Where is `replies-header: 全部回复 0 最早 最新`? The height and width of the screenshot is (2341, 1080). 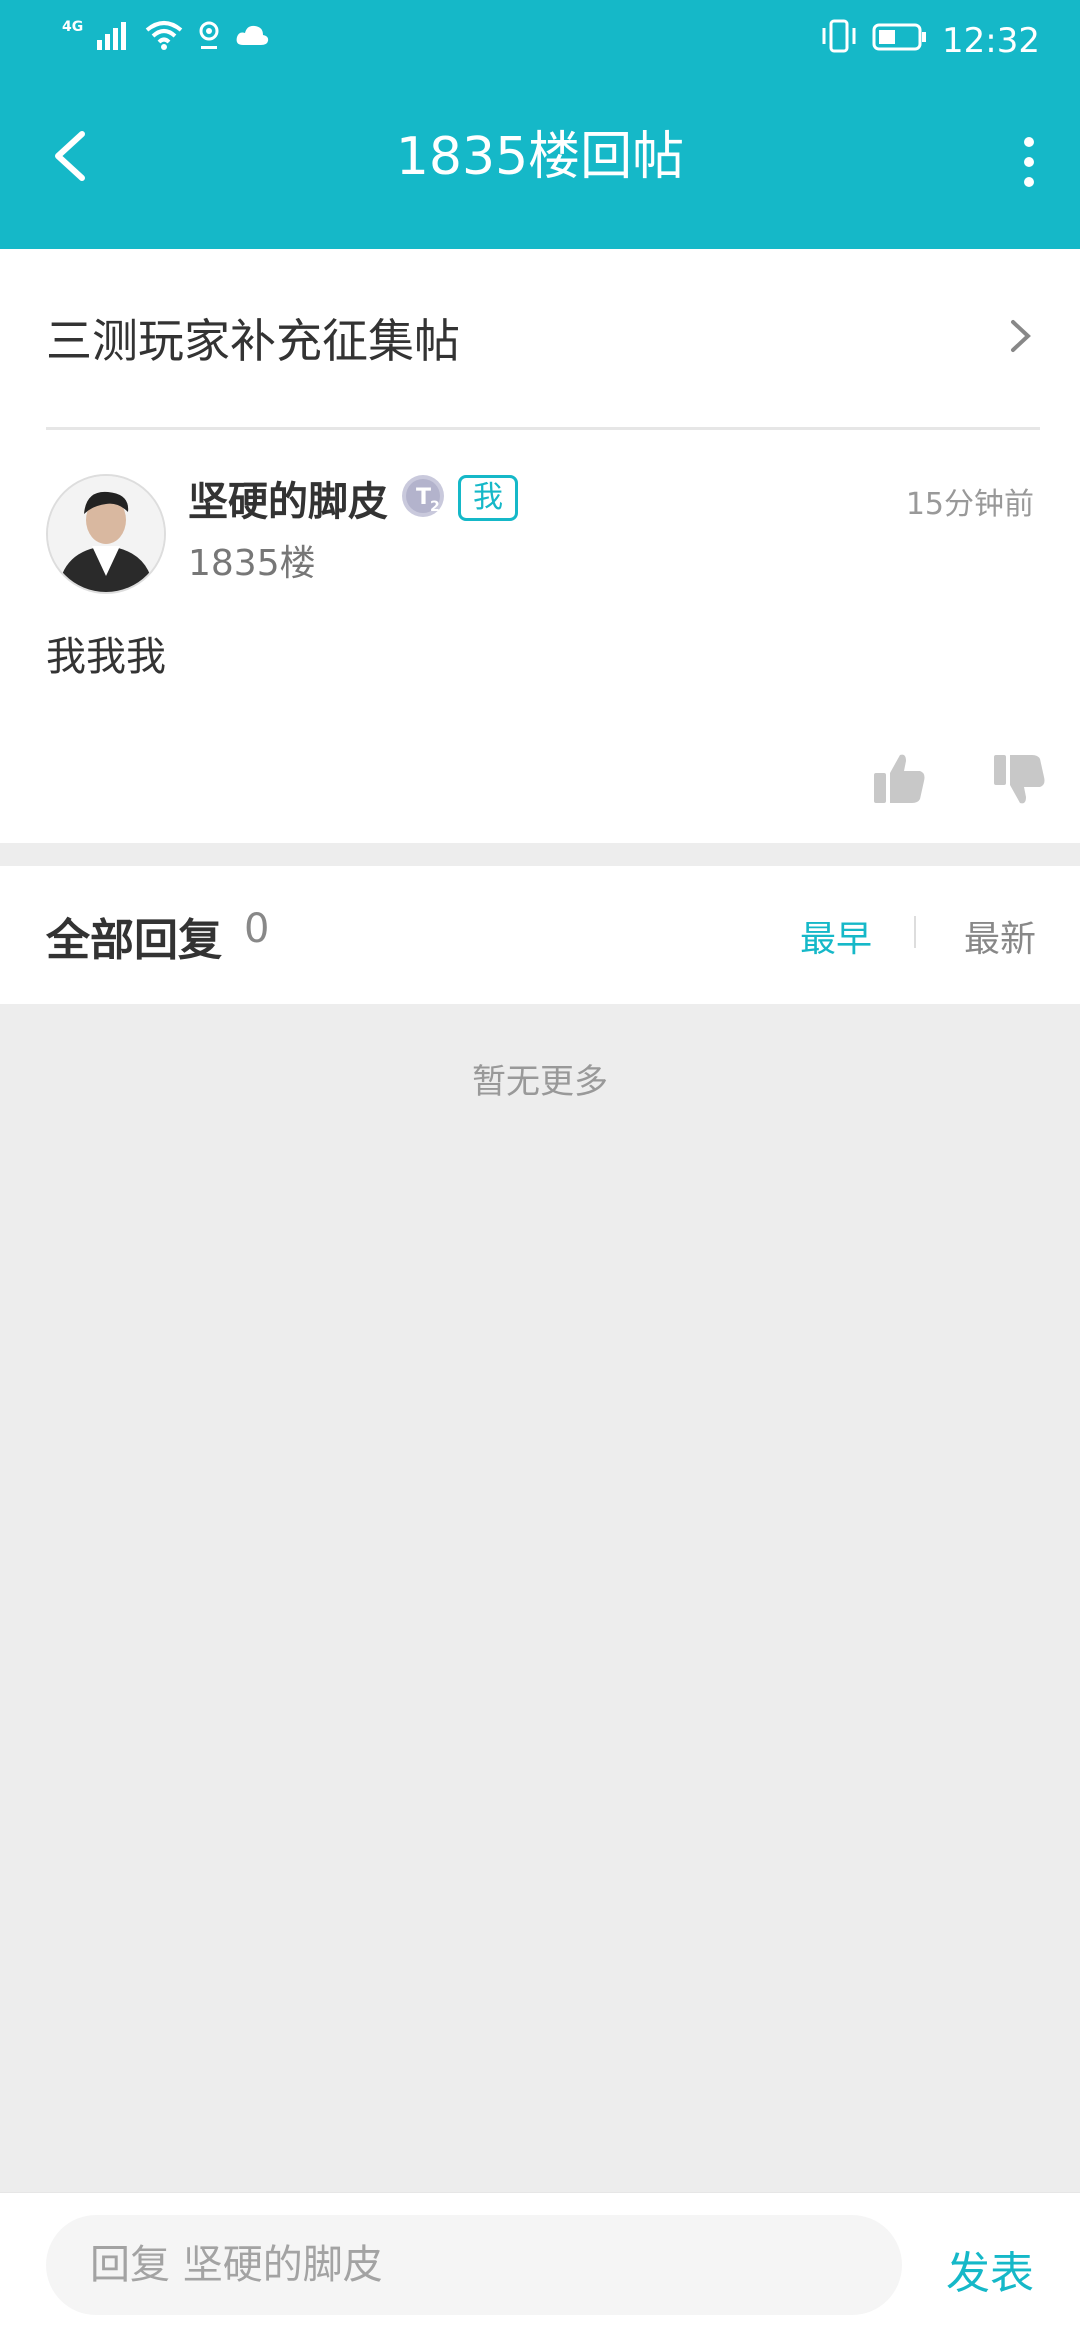
replies-header: 全部回复 0 最早 最新 is located at coordinates (540, 935).